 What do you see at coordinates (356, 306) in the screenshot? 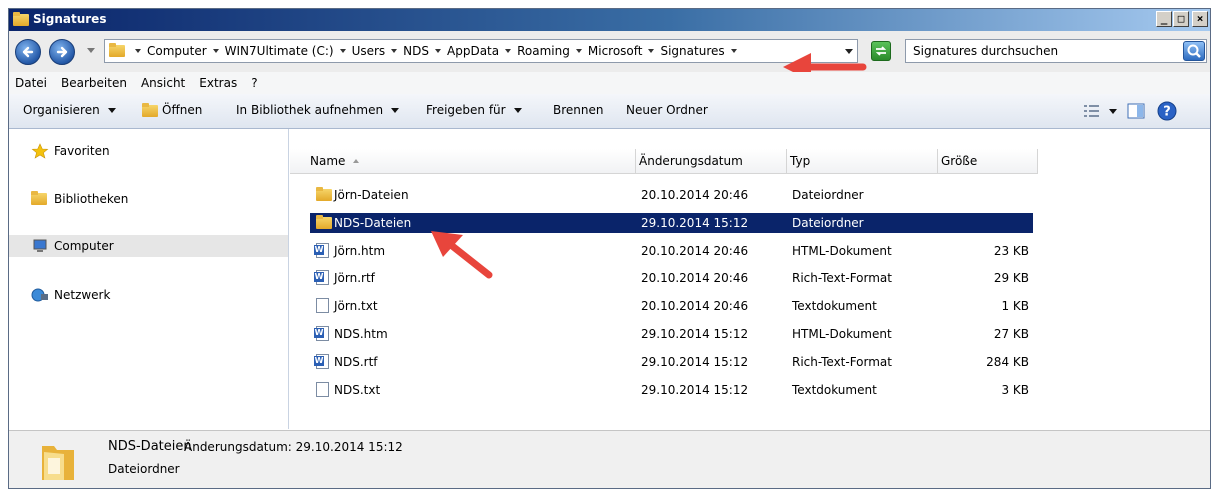
I see `file-name: Jörn.txt` at bounding box center [356, 306].